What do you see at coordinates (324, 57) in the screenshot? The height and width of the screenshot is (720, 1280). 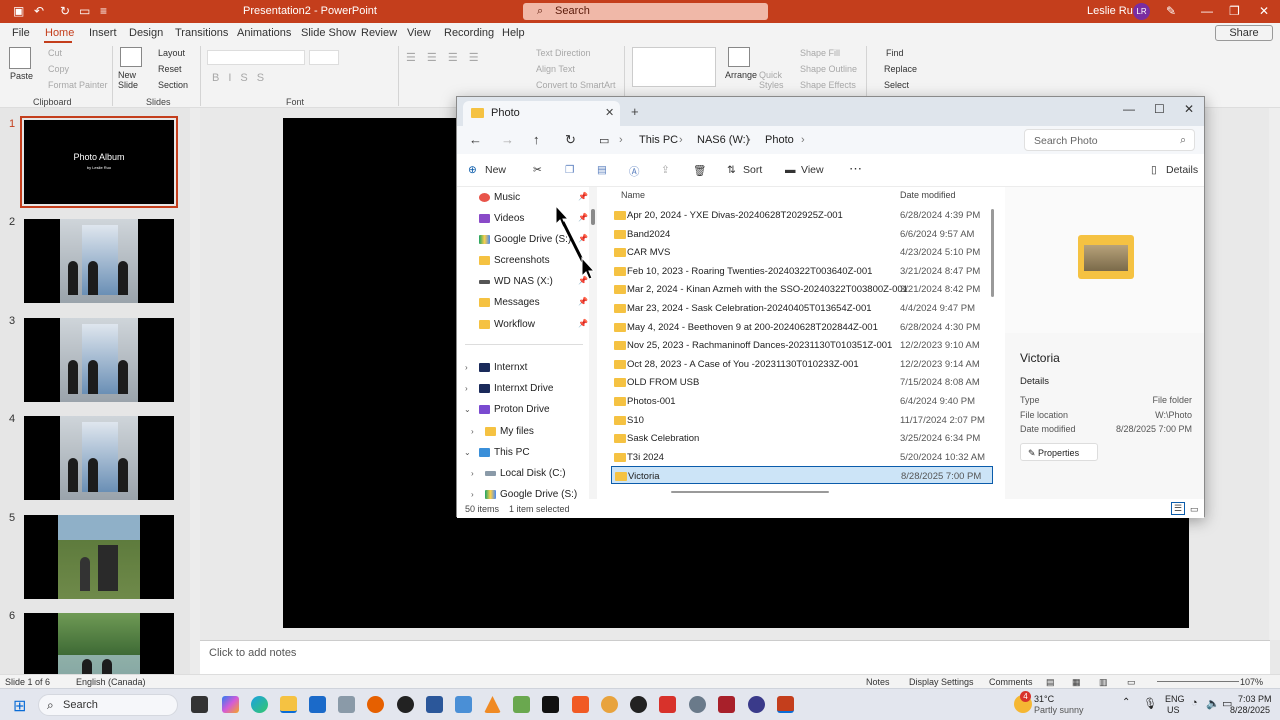 I see `font-size-dropdown` at bounding box center [324, 57].